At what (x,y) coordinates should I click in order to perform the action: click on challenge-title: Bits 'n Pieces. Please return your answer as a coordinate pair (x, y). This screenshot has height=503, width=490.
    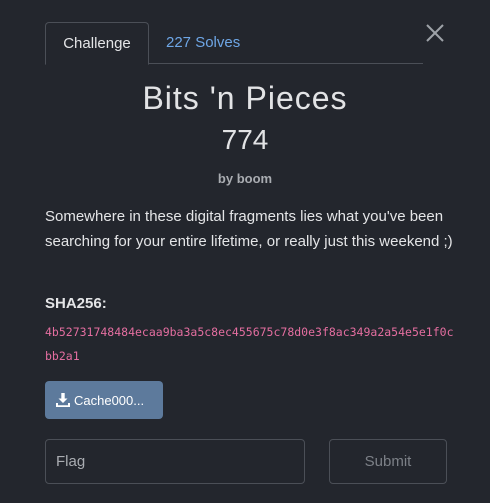
    Looking at the image, I should click on (245, 98).